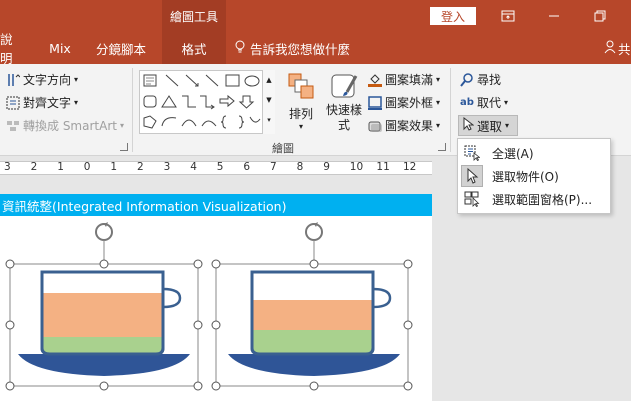 The width and height of the screenshot is (631, 401). Describe the element at coordinates (70, 126) in the screenshot. I see `smartart-label: 轉換成 SmartArt` at that location.